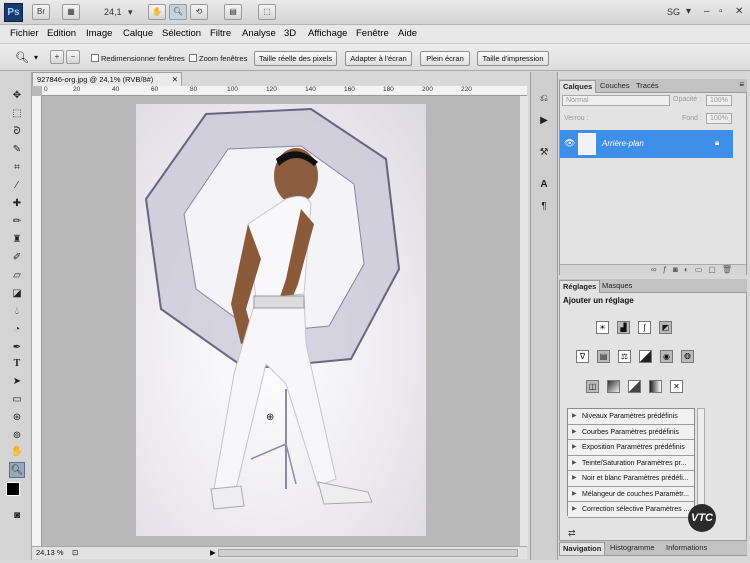 Image resolution: width=750 pixels, height=563 pixels. Describe the element at coordinates (17, 470) in the screenshot. I see `zoom-tool-icon: 🔍︎` at that location.